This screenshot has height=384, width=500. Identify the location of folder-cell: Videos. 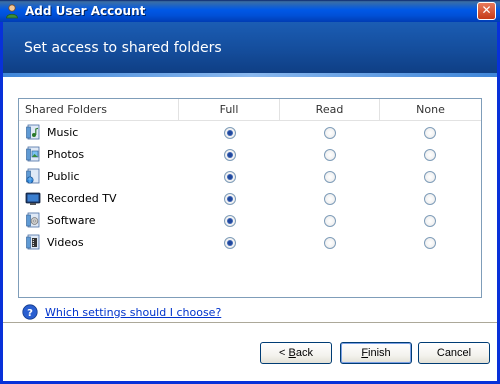
(54, 242).